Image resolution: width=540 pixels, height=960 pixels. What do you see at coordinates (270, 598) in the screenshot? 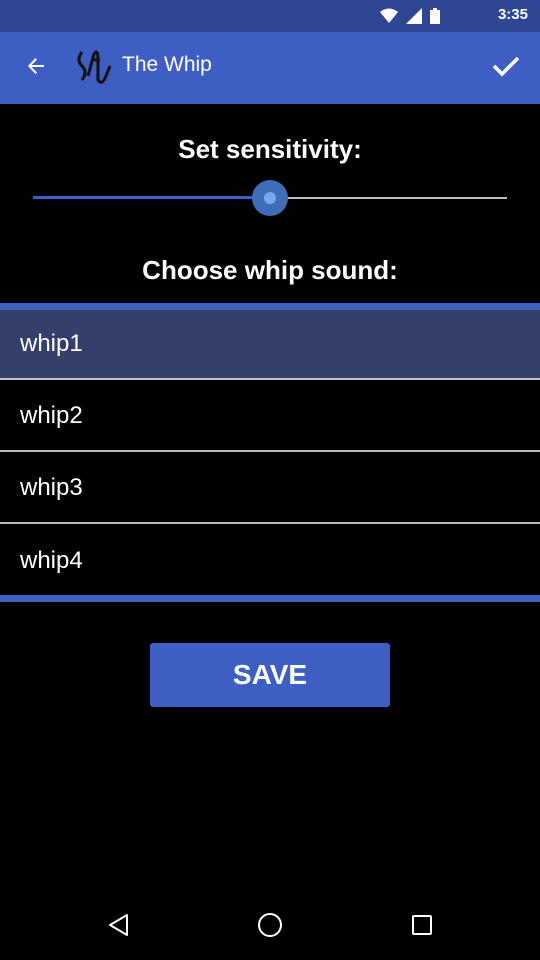
I see `list-bottom-divider` at bounding box center [270, 598].